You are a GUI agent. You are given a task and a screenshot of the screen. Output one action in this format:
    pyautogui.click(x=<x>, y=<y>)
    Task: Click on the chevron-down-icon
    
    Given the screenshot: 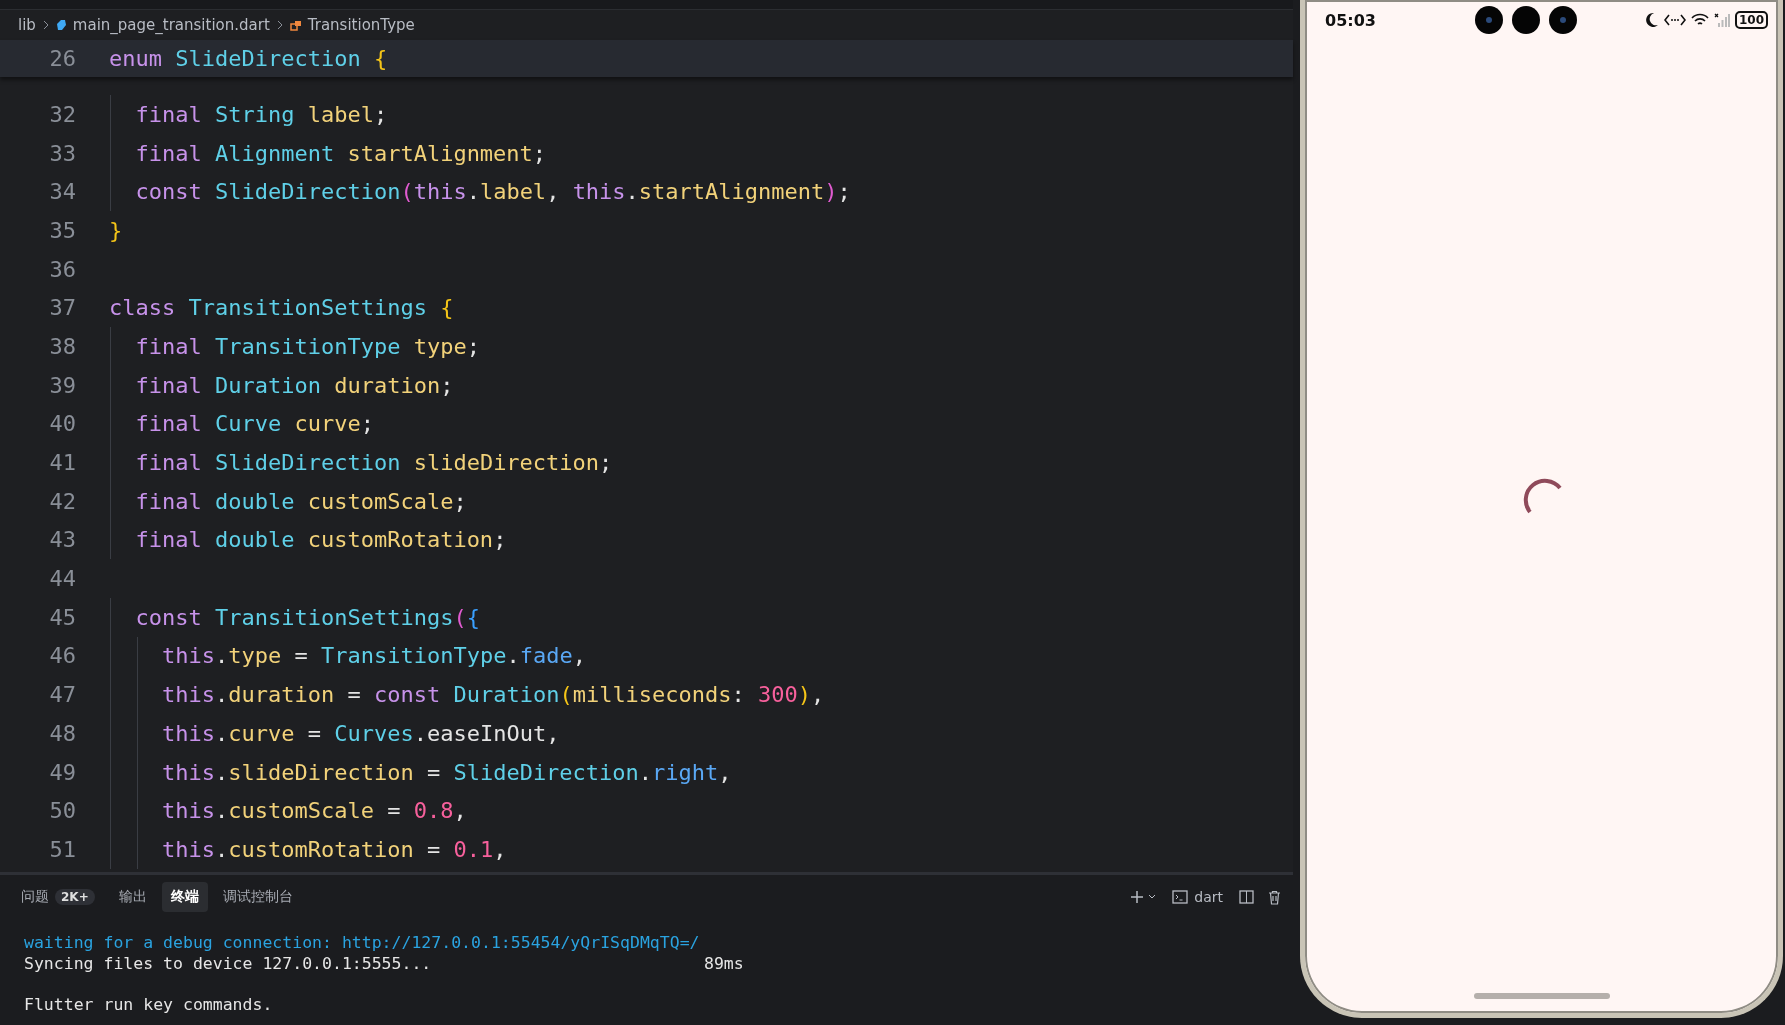 What is the action you would take?
    pyautogui.click(x=1152, y=897)
    